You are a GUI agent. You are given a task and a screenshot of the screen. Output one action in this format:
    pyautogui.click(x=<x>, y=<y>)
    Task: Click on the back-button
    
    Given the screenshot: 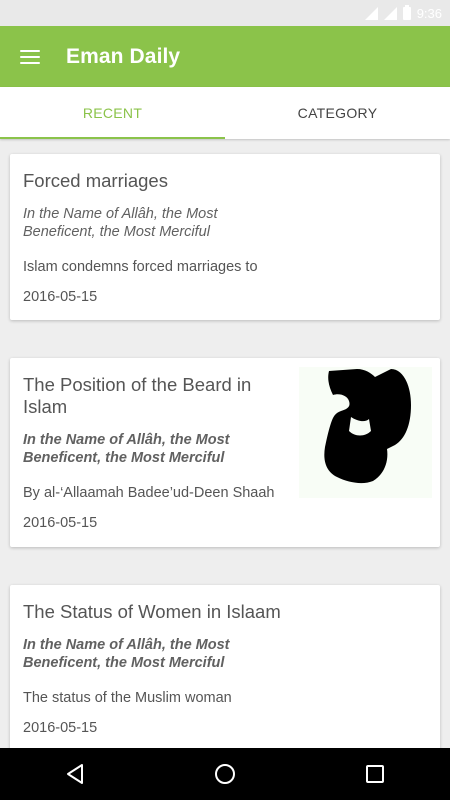 What is the action you would take?
    pyautogui.click(x=75, y=774)
    